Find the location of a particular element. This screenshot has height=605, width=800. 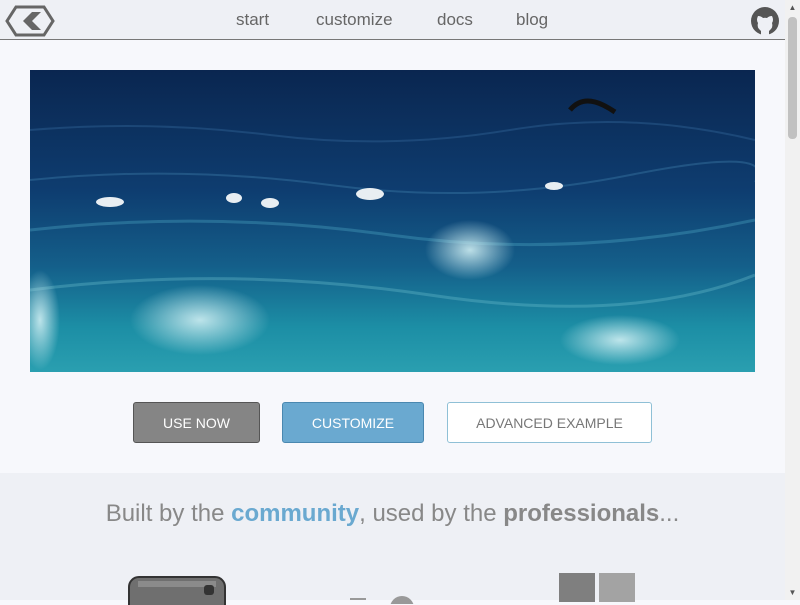

vertical-scrollbar: ▲ ▼ is located at coordinates (792, 300).